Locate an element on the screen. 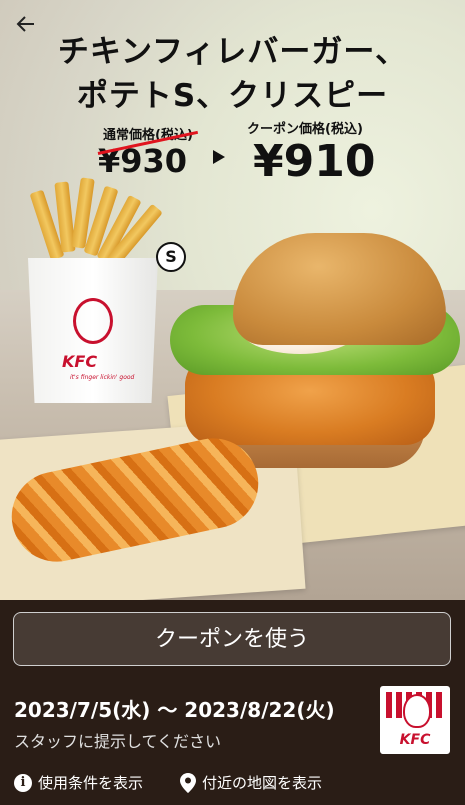 This screenshot has height=805, width=465. terms-link: i 使用条件を表示 is located at coordinates (78, 782).